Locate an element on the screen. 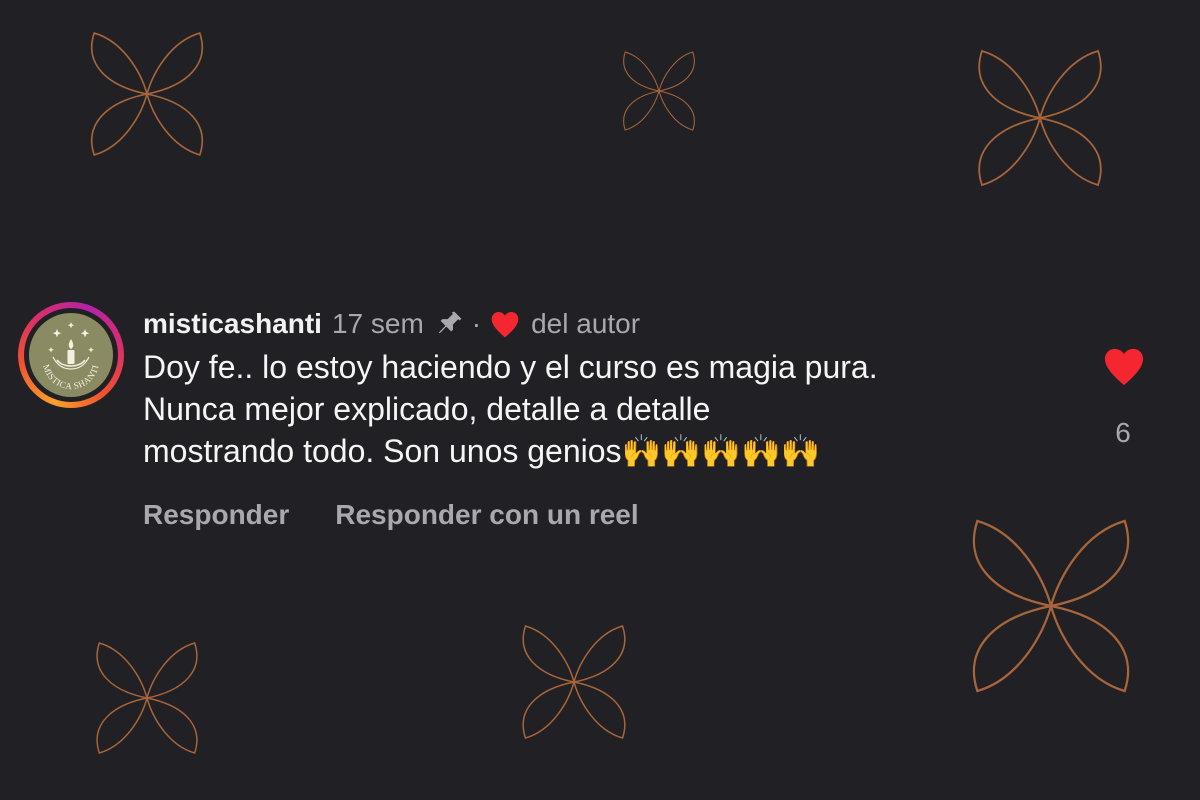 This screenshot has width=1200, height=800. username-link: misticashanti is located at coordinates (232, 324).